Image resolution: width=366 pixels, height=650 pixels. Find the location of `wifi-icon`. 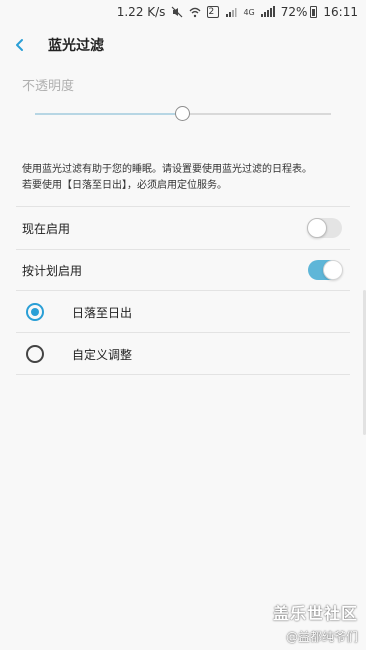

wifi-icon is located at coordinates (195, 12).